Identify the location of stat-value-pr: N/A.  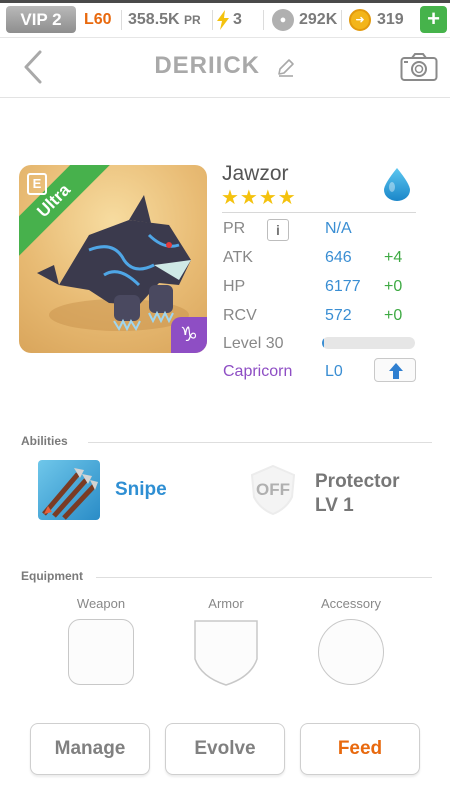
(338, 228).